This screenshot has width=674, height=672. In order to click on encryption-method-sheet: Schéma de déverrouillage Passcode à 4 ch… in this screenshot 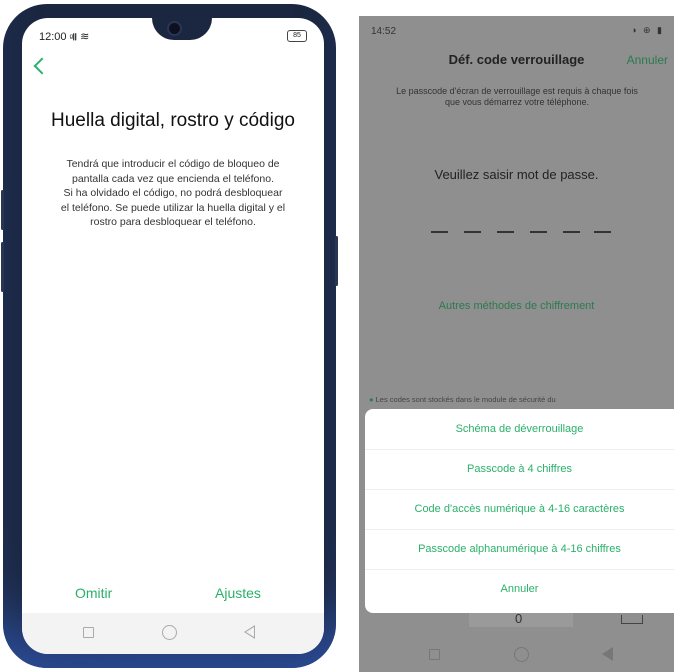, I will do `click(519, 511)`.